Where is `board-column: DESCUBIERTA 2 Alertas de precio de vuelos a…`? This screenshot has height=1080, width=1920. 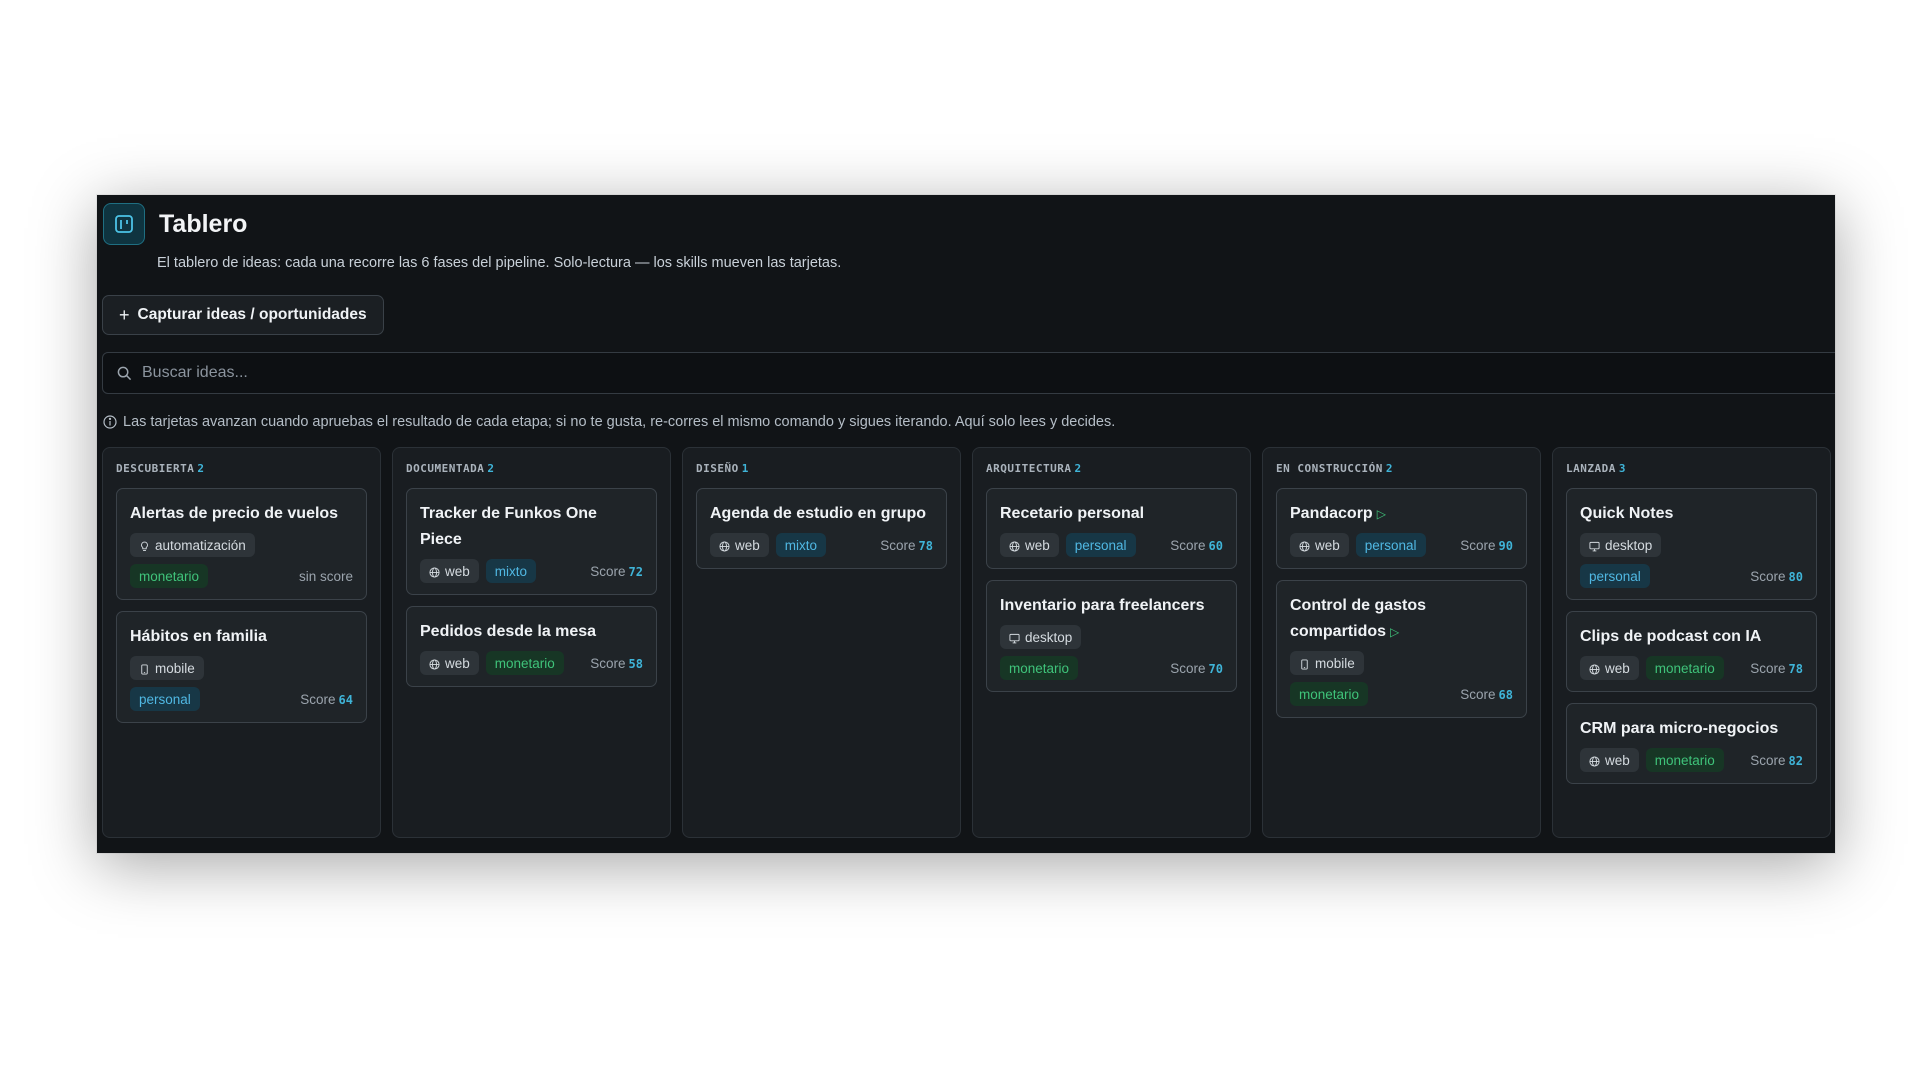 board-column: DESCUBIERTA 2 Alertas de precio de vuelos a… is located at coordinates (241, 642).